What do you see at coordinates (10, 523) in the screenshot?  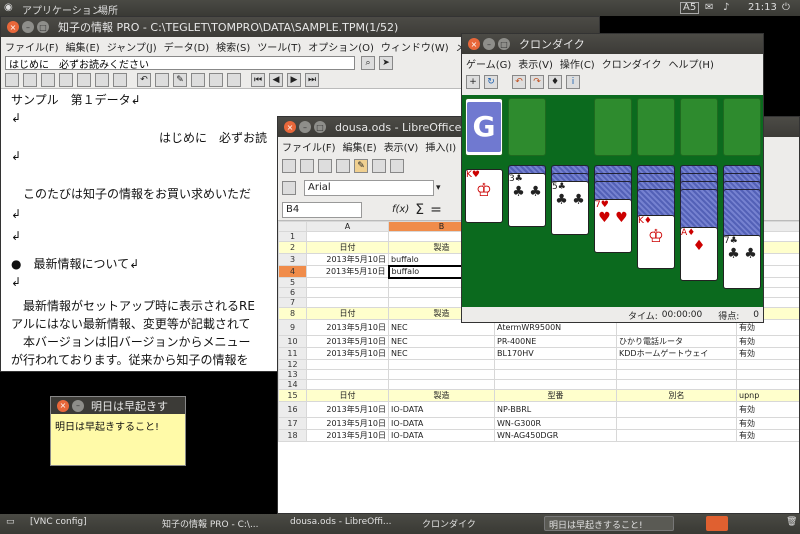 I see `show-desktop-icon: ▭` at bounding box center [10, 523].